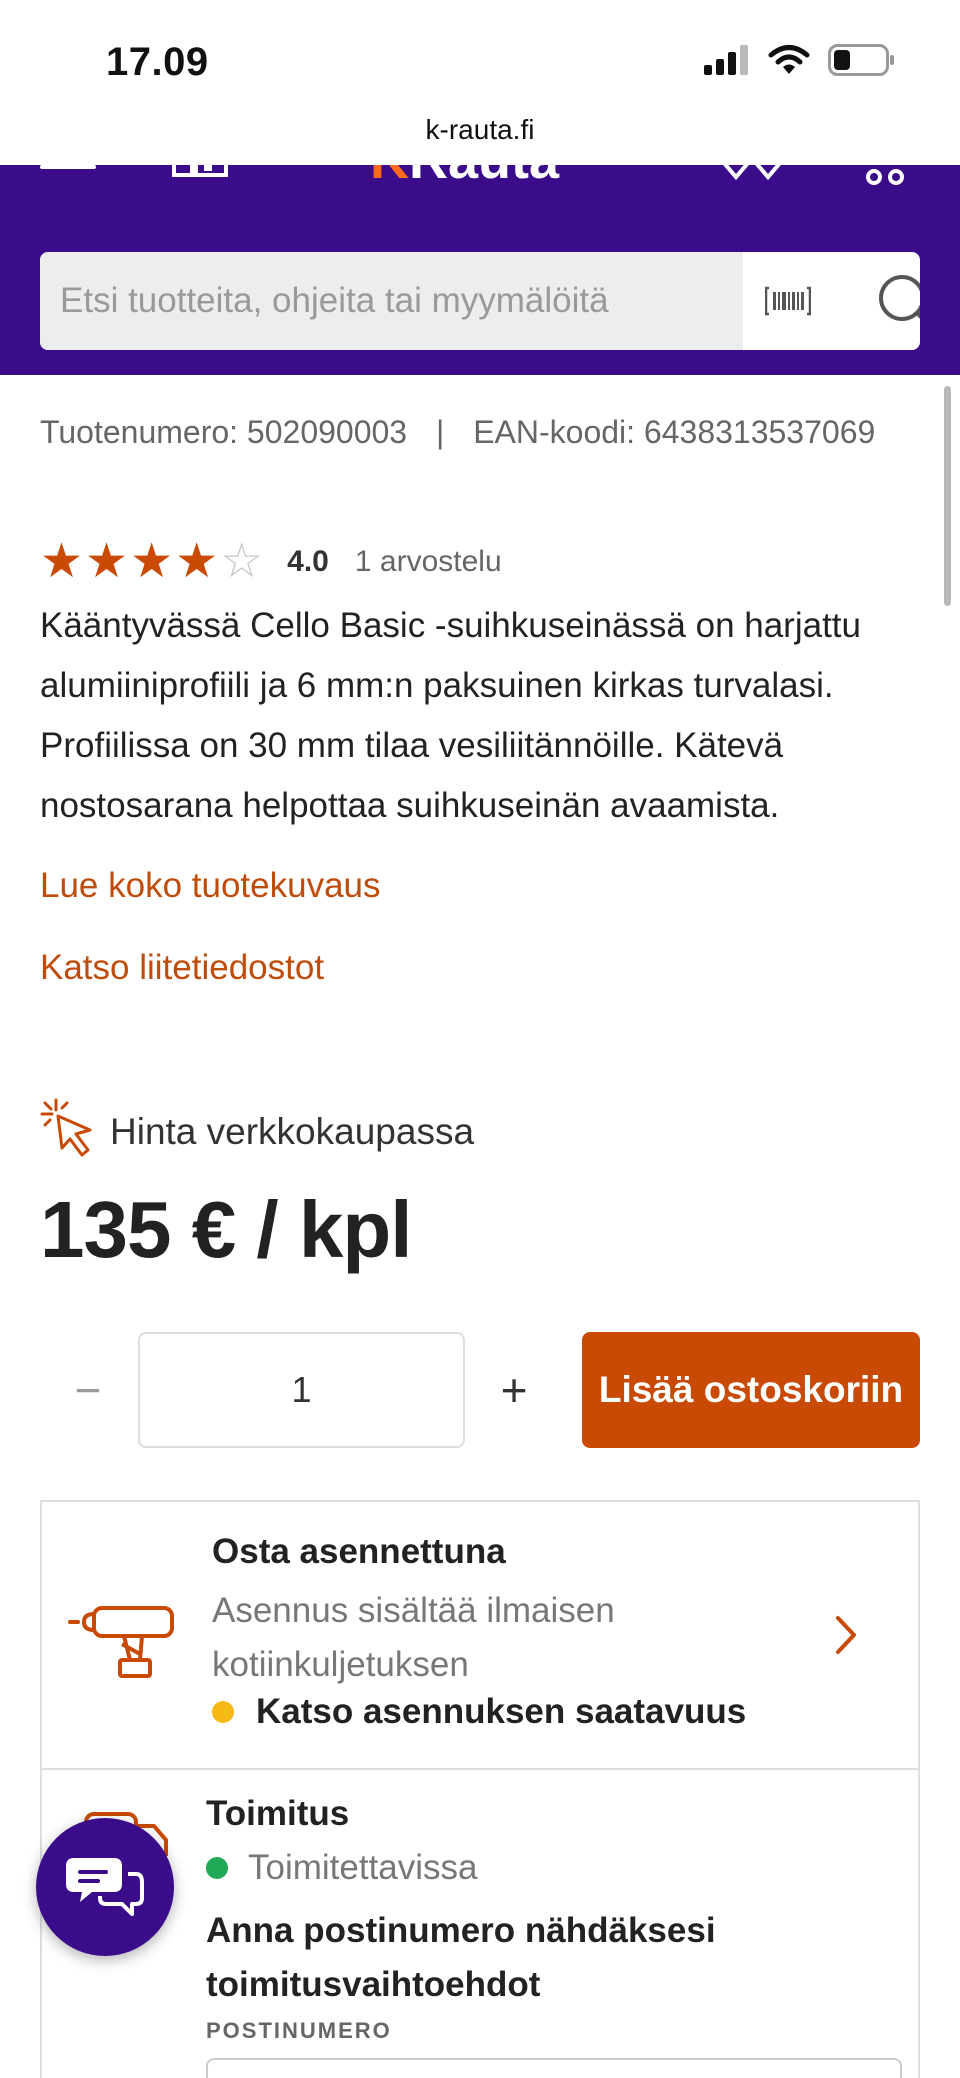 The width and height of the screenshot is (960, 2078). Describe the element at coordinates (363, 1867) in the screenshot. I see `delivery-status-label: Toimitettavissa` at that location.